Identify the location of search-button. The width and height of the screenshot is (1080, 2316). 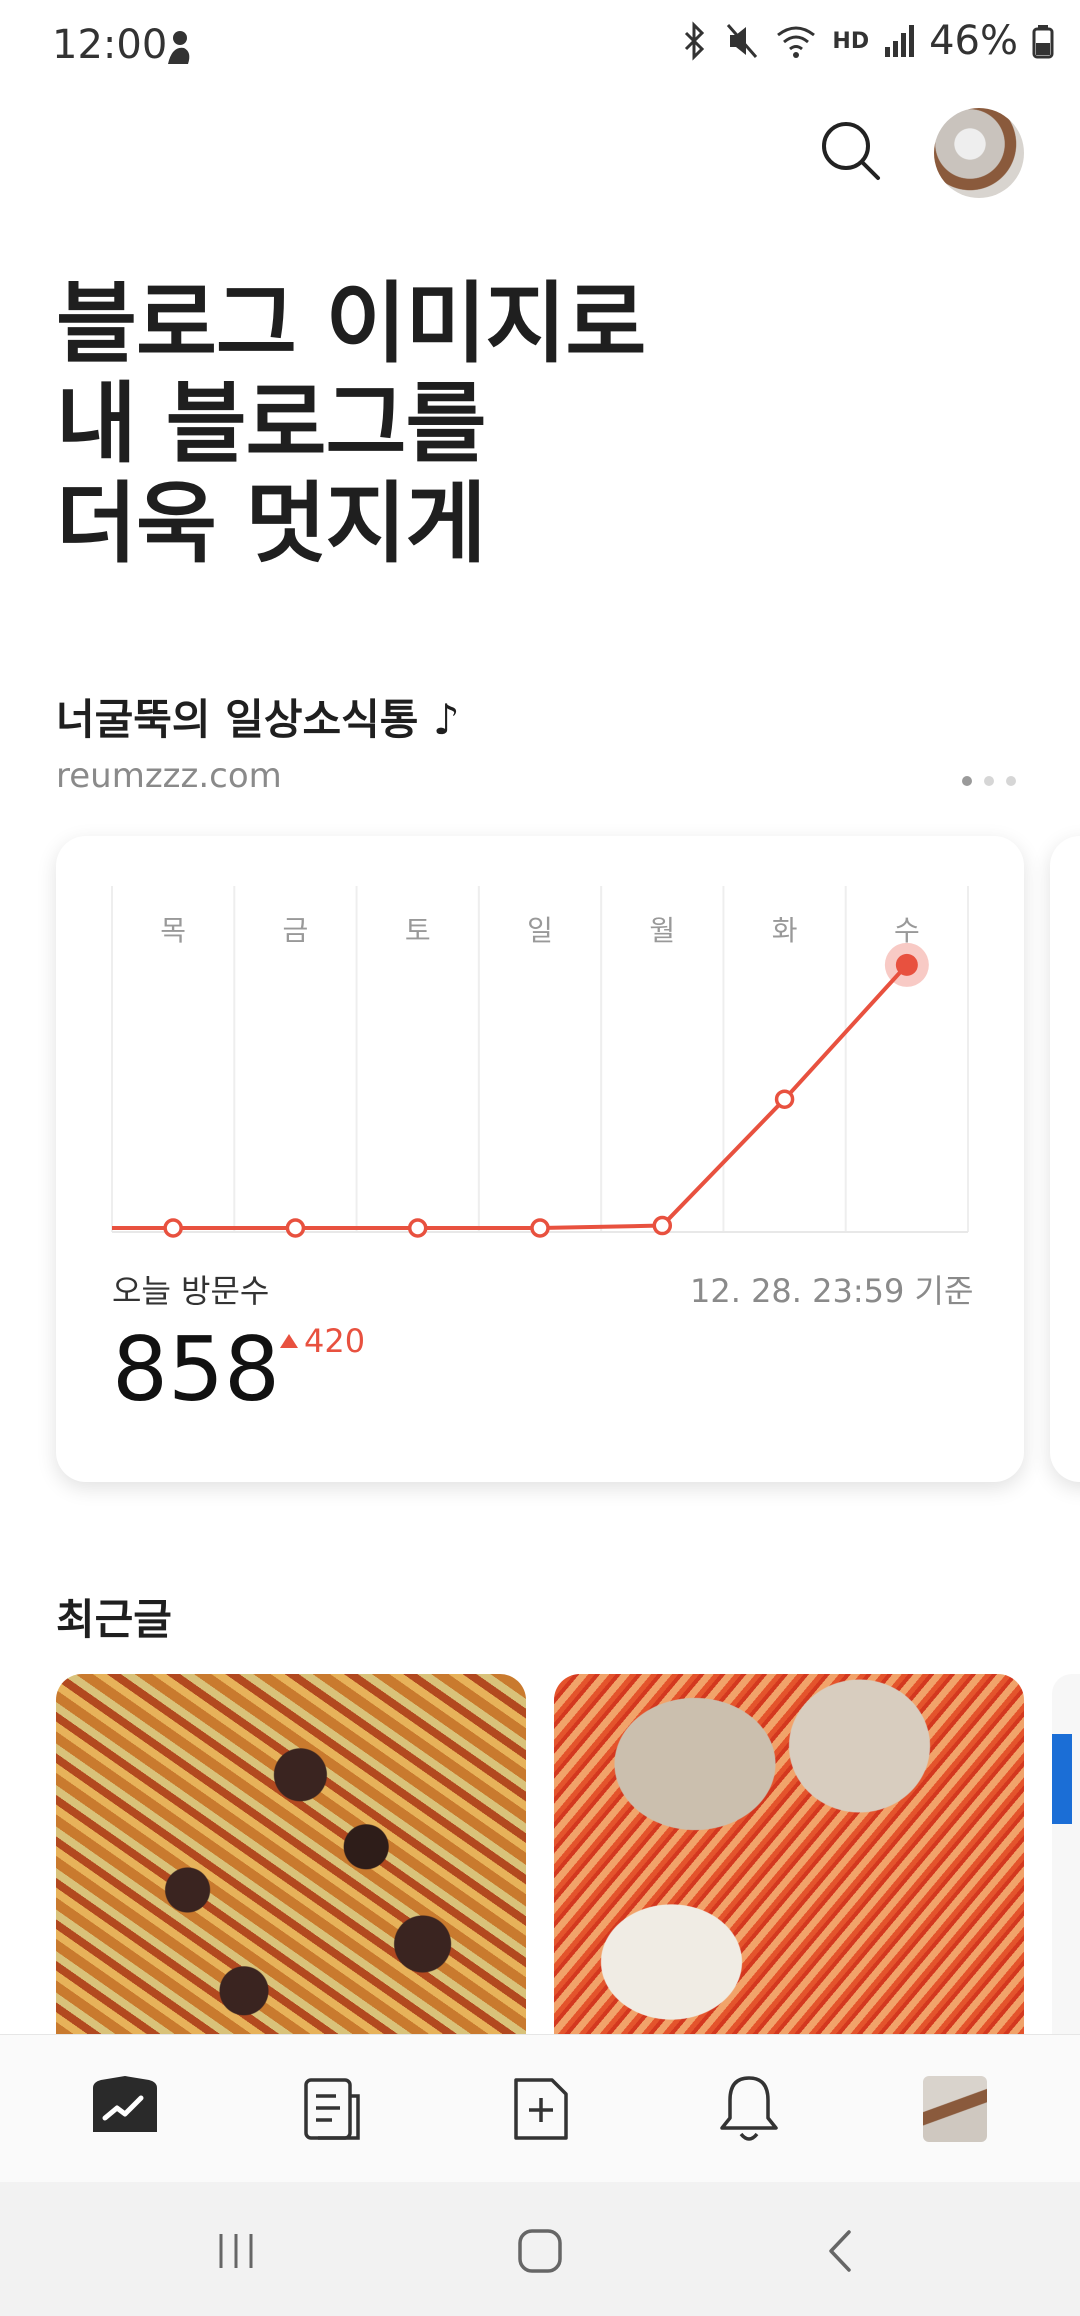
(851, 151).